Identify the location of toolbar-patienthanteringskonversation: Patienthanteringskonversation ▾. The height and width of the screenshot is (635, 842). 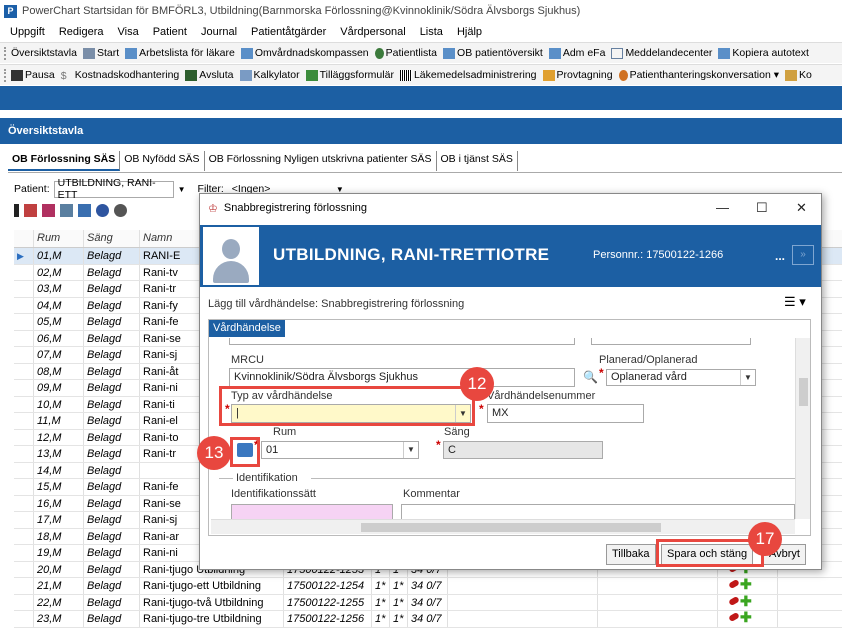
(698, 75).